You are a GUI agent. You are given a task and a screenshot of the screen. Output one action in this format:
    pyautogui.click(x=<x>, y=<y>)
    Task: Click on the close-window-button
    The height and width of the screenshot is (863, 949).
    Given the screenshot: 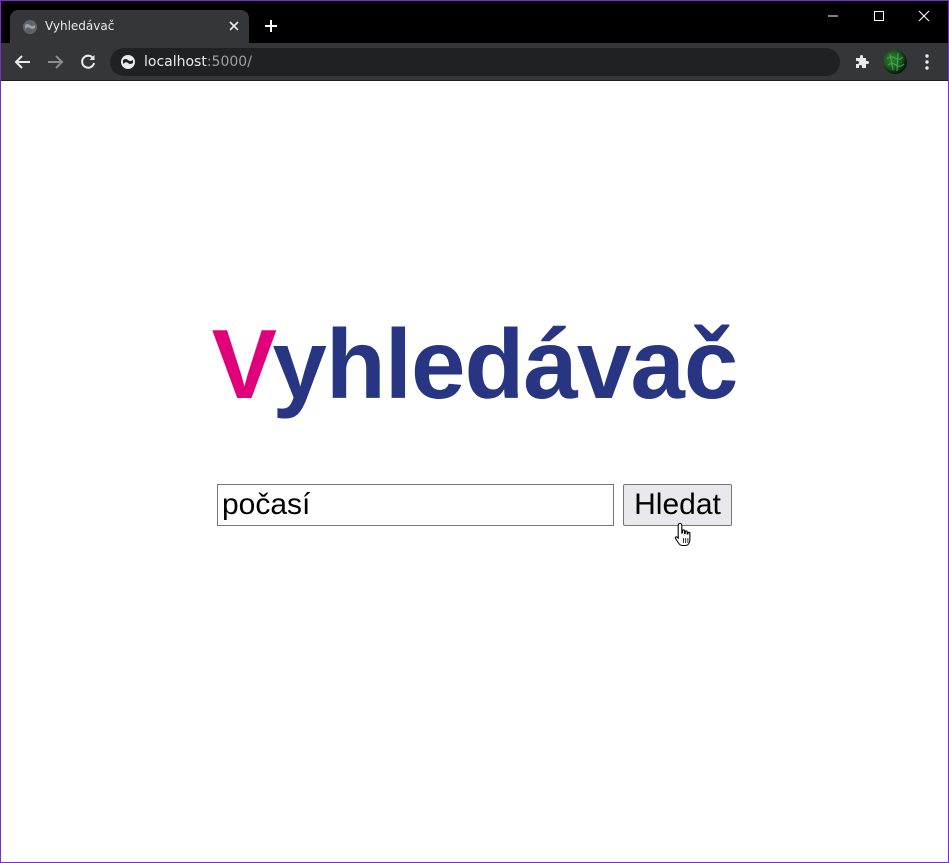 What is the action you would take?
    pyautogui.click(x=924, y=16)
    